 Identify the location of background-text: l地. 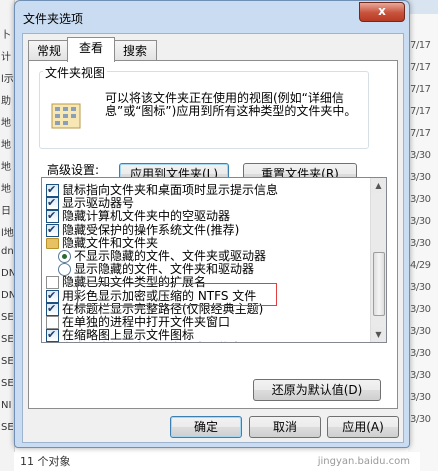
(7, 233).